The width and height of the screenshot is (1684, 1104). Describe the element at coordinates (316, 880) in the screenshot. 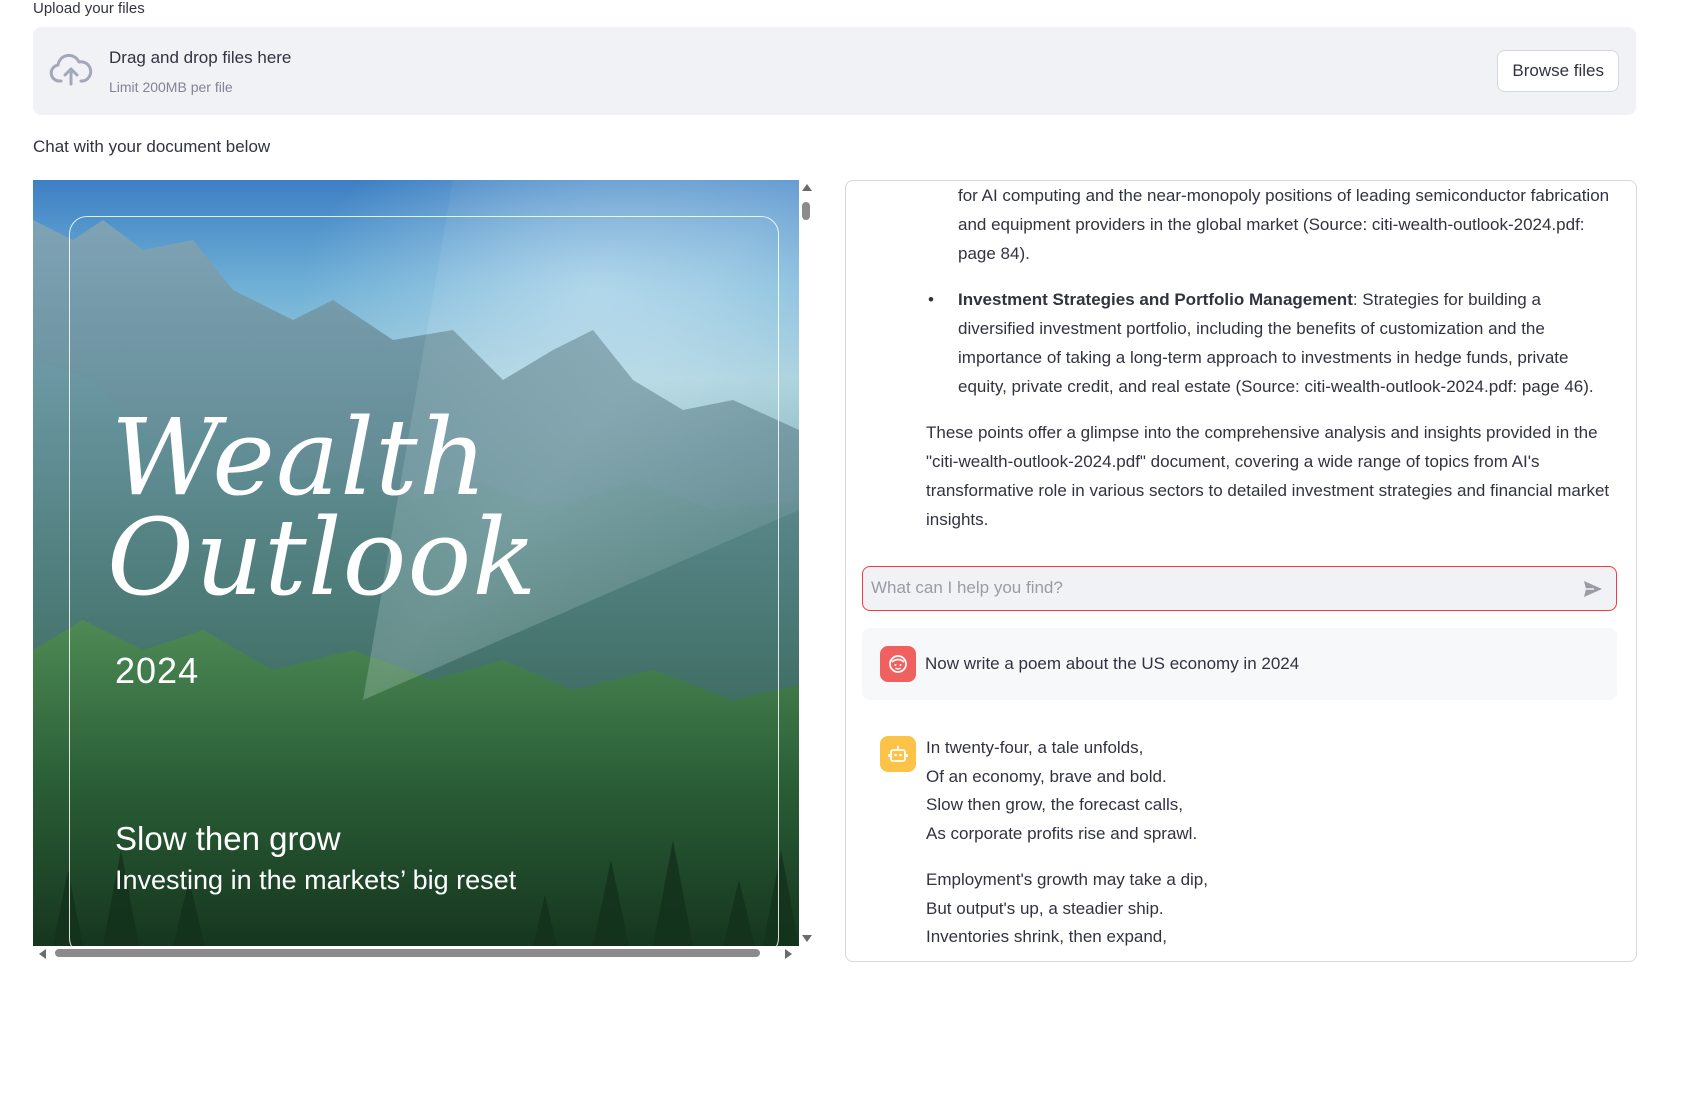

I see `cover-subheadline: Investing in the markets’ big reset` at that location.